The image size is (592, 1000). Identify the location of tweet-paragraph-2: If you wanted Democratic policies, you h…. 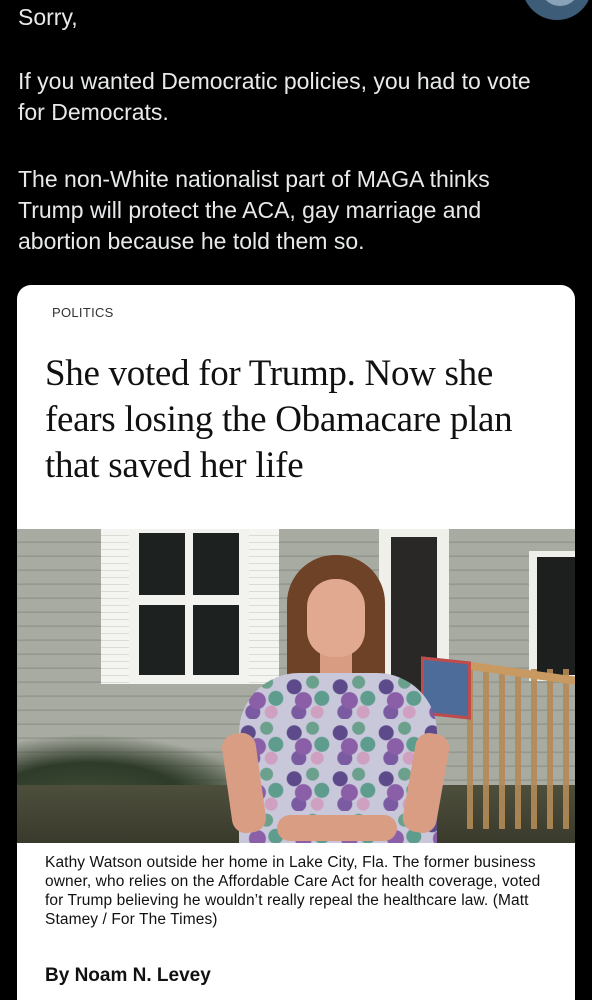
(274, 96).